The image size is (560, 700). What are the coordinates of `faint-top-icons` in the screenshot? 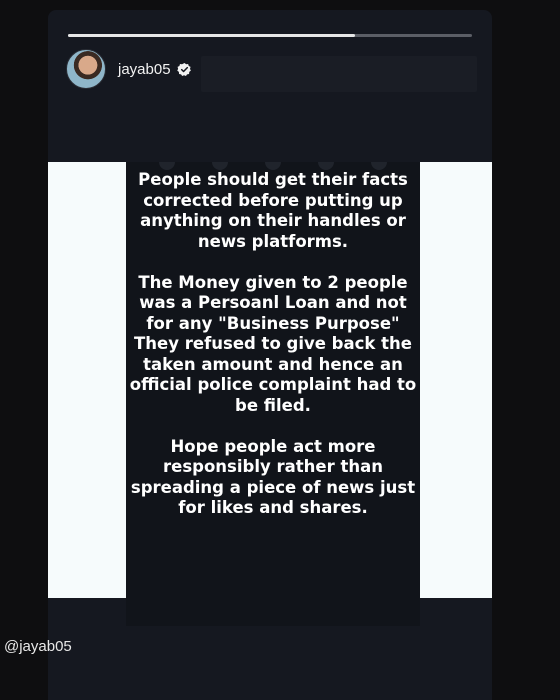 It's located at (273, 166).